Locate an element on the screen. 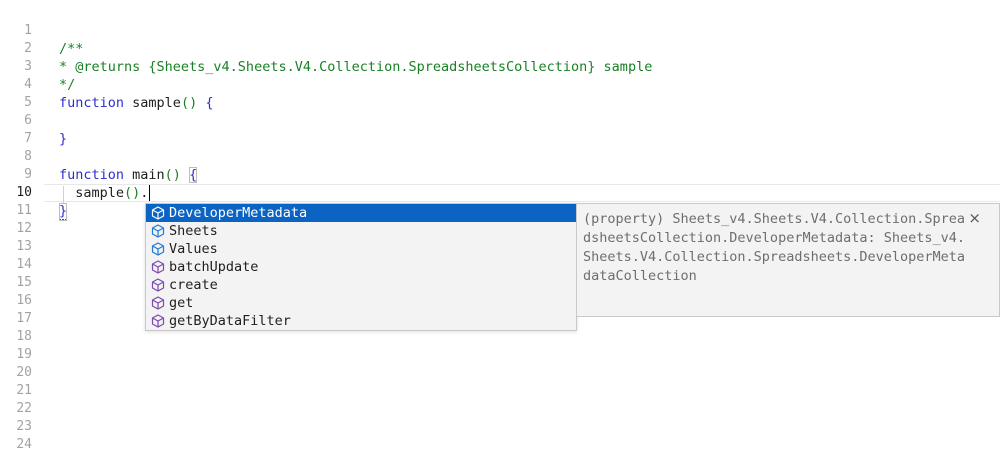 This screenshot has height=454, width=1000. code-line-9: function main() { is located at coordinates (529, 175).